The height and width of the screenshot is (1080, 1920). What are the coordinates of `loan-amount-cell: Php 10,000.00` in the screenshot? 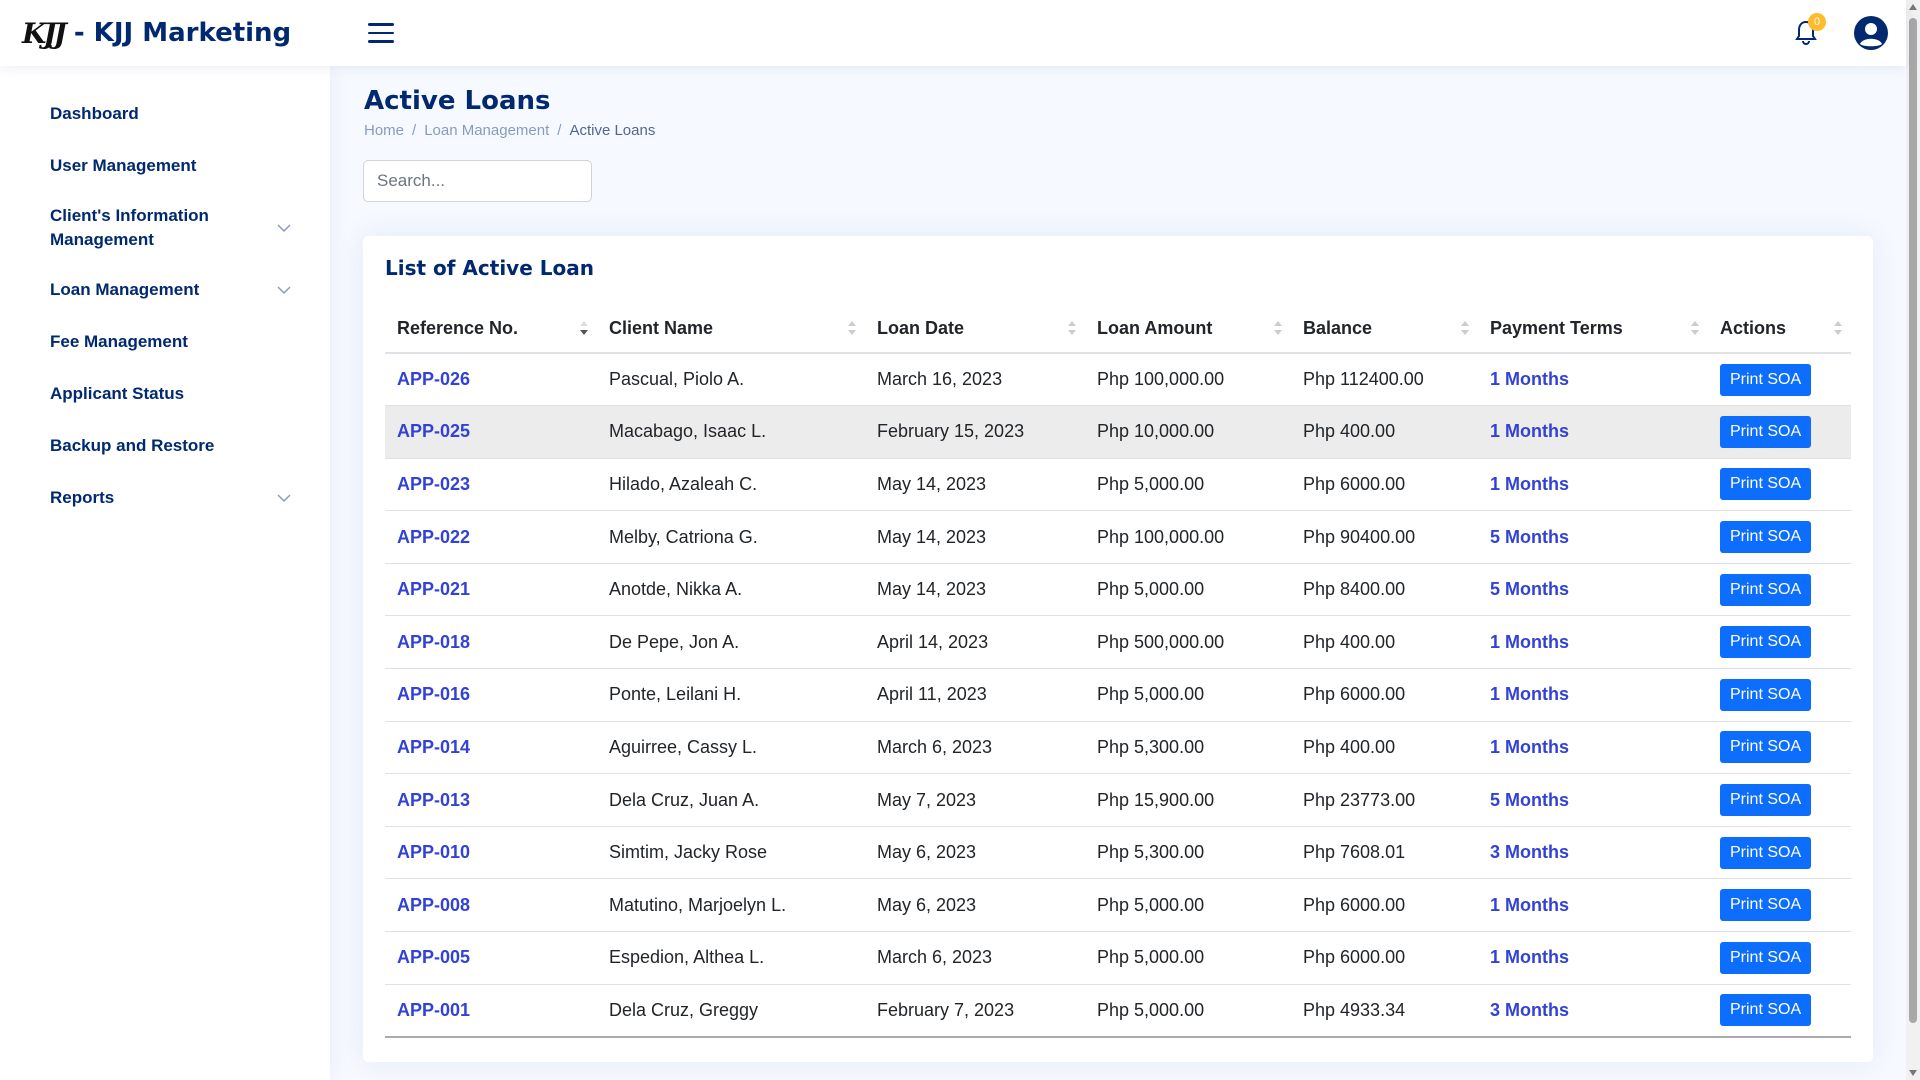 It's located at (1188, 432).